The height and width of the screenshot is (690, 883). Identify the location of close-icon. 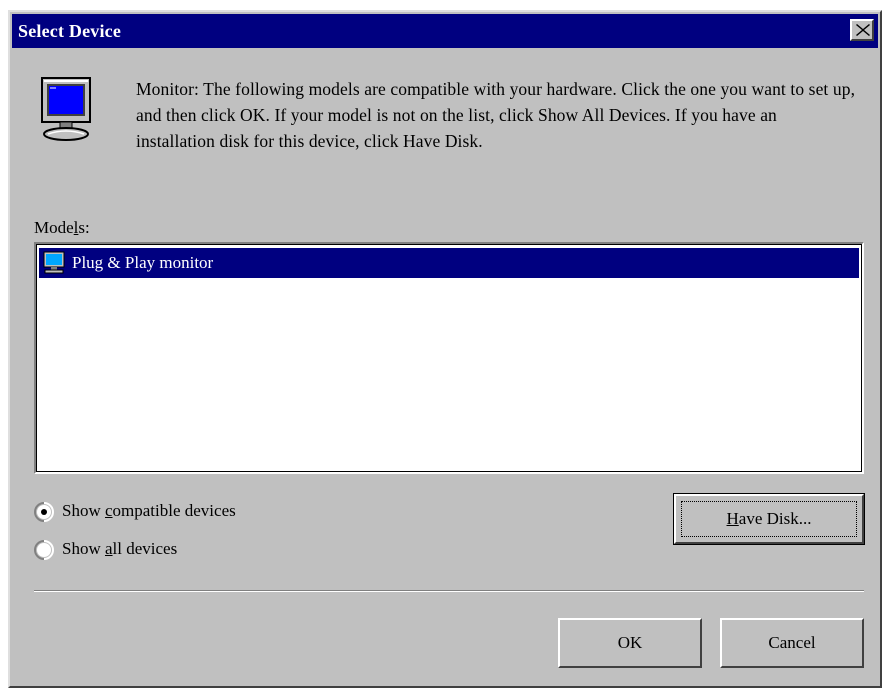
(863, 30).